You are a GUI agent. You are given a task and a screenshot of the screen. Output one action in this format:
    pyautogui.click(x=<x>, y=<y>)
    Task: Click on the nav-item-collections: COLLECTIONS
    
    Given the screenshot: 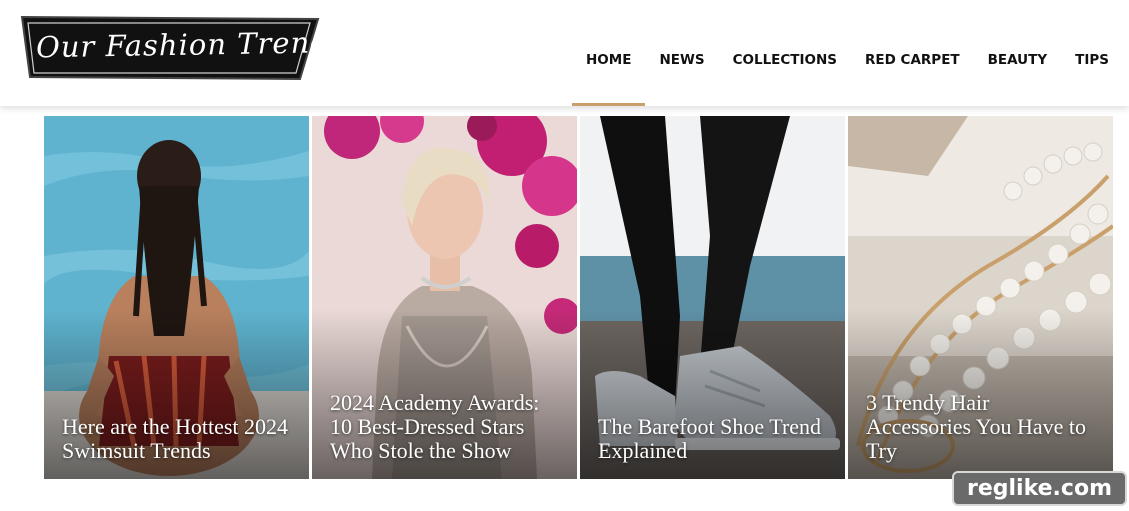 What is the action you would take?
    pyautogui.click(x=785, y=53)
    